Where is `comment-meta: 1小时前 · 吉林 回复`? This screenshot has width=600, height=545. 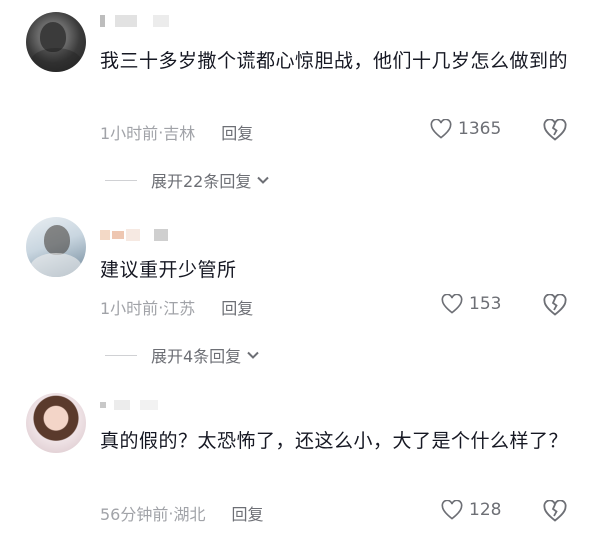
comment-meta: 1小时前 · 吉林 回复 is located at coordinates (176, 132).